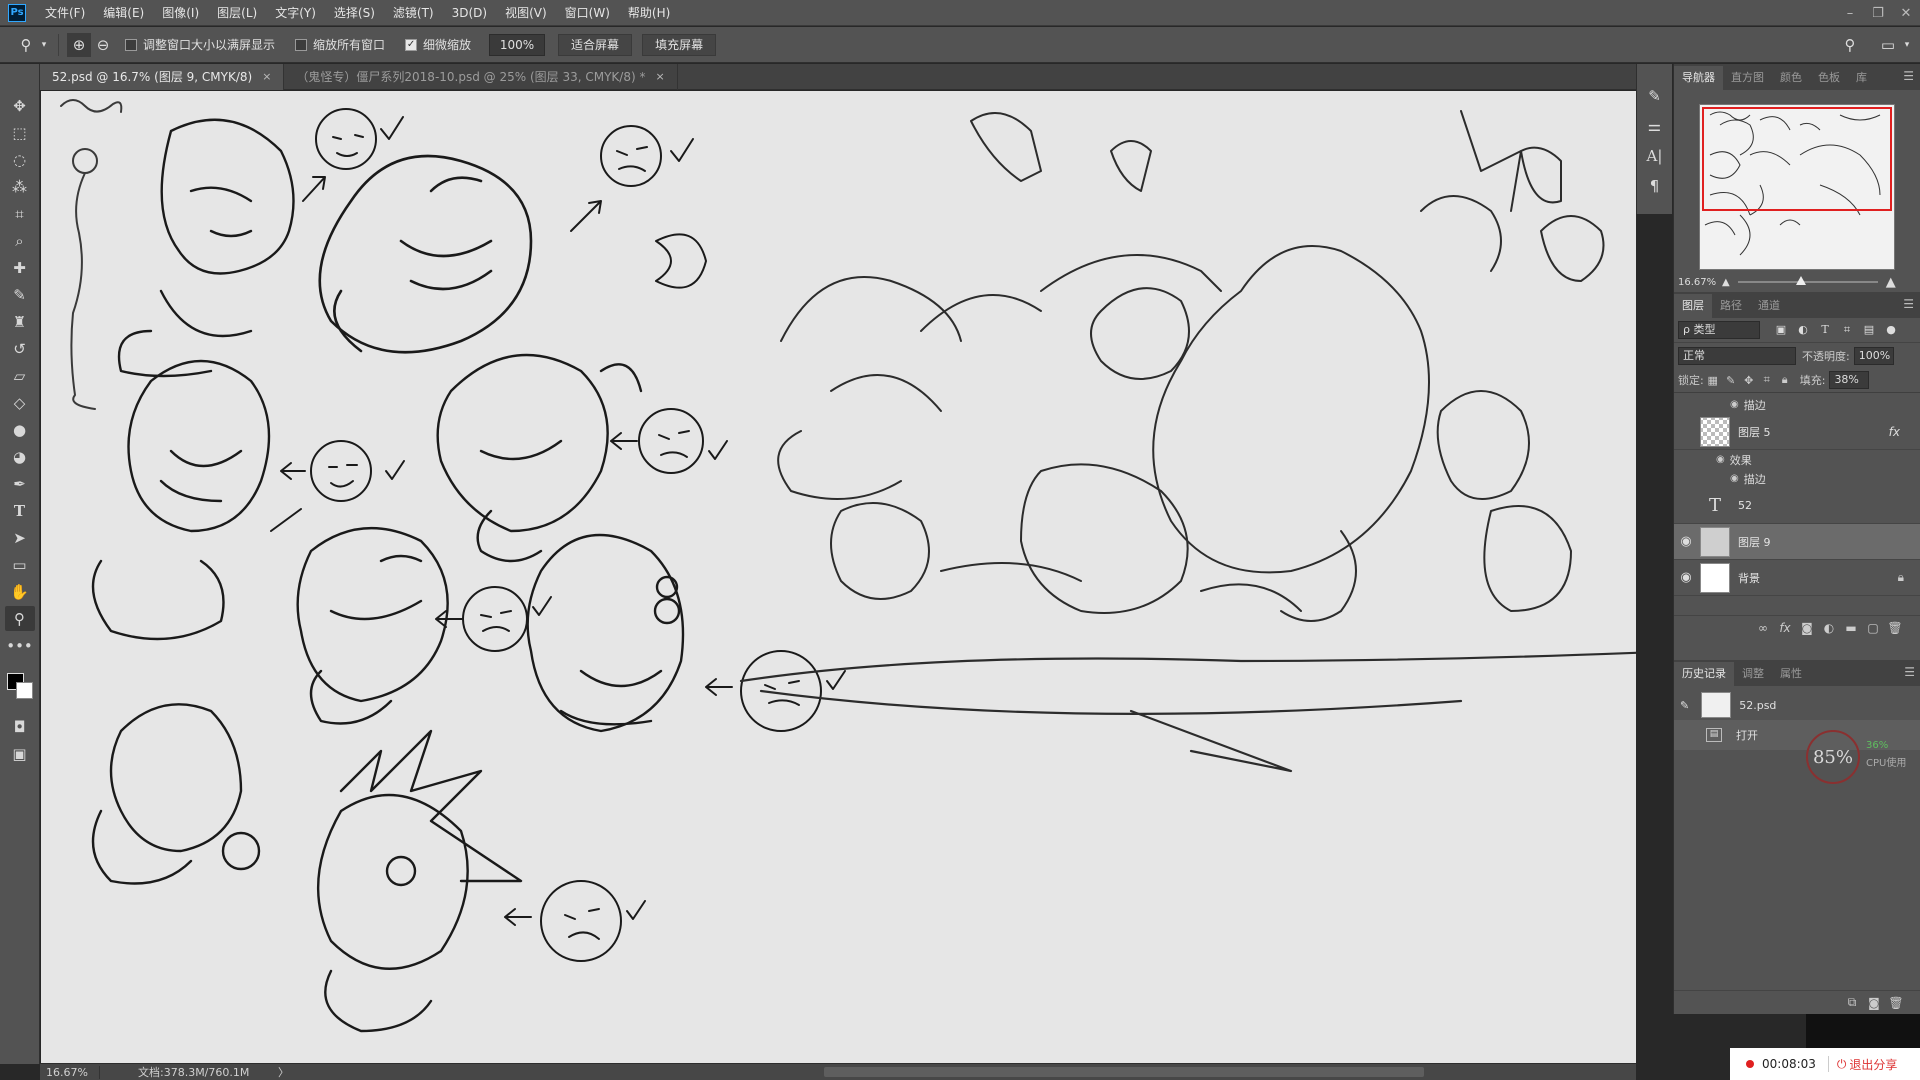 This screenshot has height=1080, width=1920. I want to click on quick-mask-icon: ◘, so click(20, 726).